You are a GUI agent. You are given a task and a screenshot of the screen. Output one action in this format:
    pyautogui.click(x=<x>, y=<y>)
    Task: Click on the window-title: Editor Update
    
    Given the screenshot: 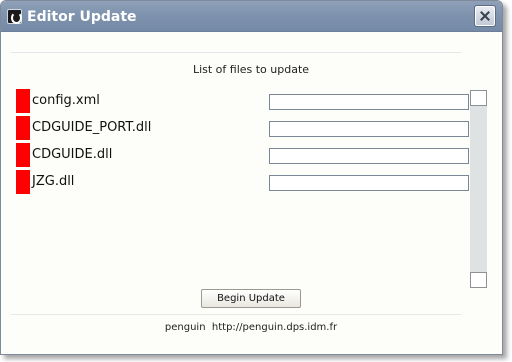 What is the action you would take?
    pyautogui.click(x=82, y=17)
    